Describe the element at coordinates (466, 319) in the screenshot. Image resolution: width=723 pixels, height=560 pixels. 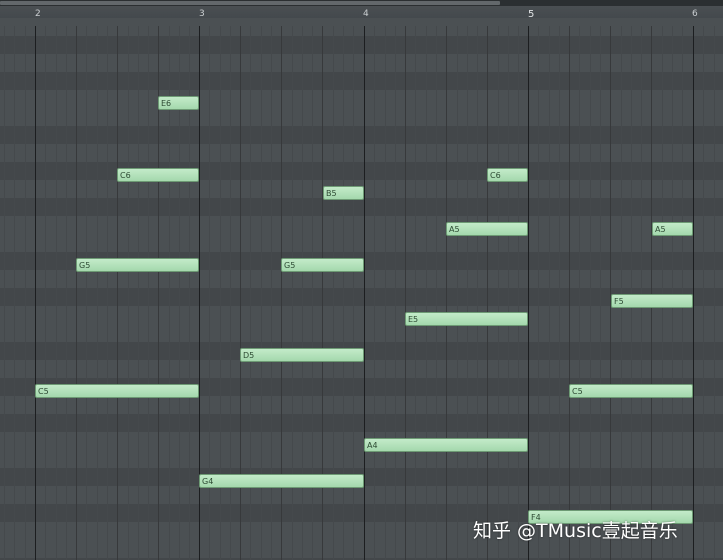
I see `note-block: E5` at that location.